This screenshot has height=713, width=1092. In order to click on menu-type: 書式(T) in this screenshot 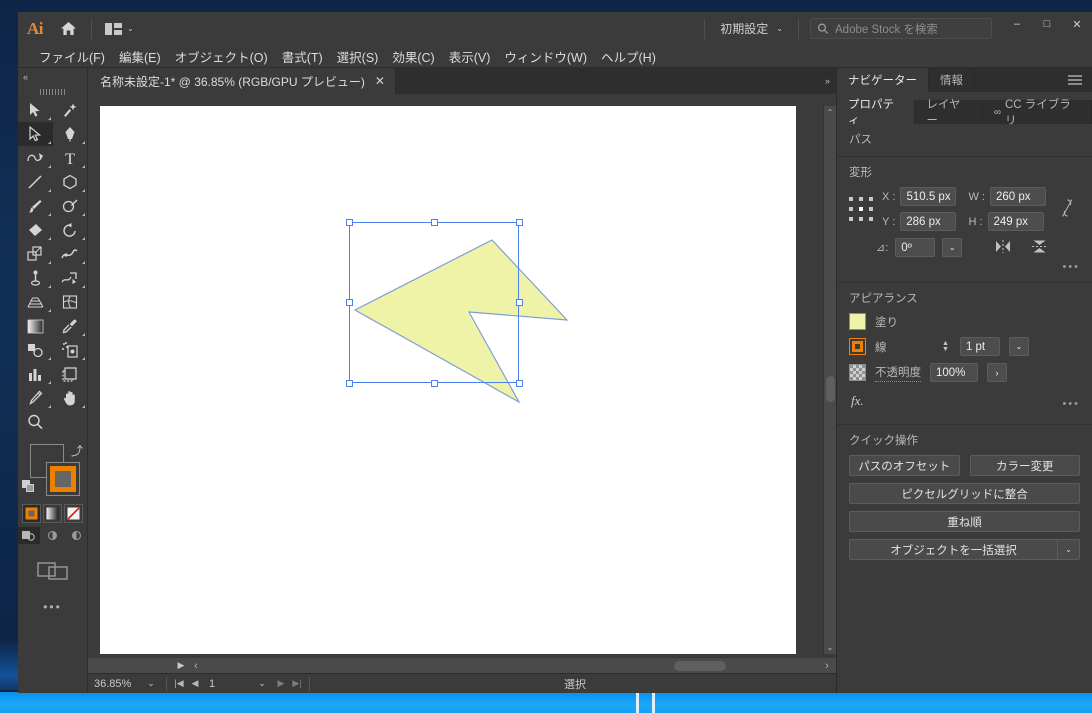, I will do `click(302, 56)`.